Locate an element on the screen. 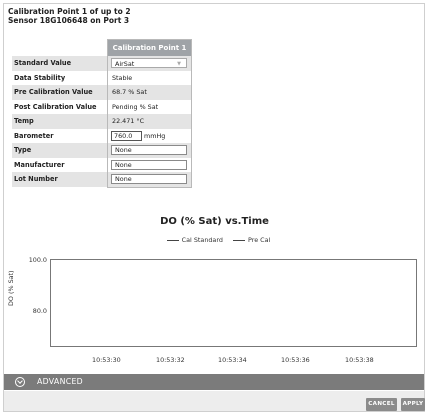  standard-value-selected: AirSat is located at coordinates (125, 64).